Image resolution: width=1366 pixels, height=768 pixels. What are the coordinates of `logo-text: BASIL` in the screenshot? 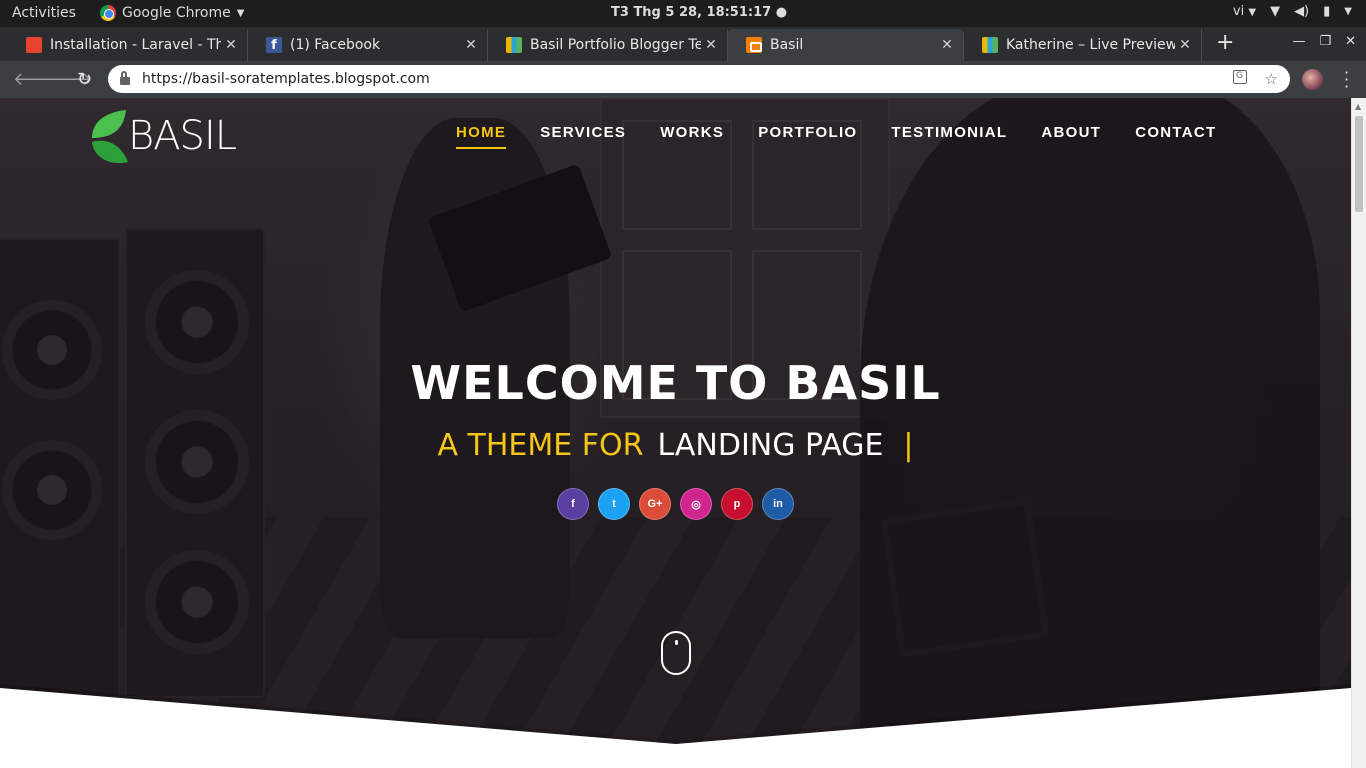 It's located at (182, 136).